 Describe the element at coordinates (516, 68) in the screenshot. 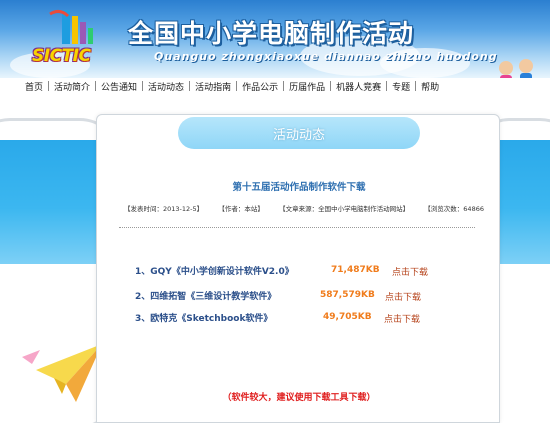

I see `children-illustration-icon` at that location.